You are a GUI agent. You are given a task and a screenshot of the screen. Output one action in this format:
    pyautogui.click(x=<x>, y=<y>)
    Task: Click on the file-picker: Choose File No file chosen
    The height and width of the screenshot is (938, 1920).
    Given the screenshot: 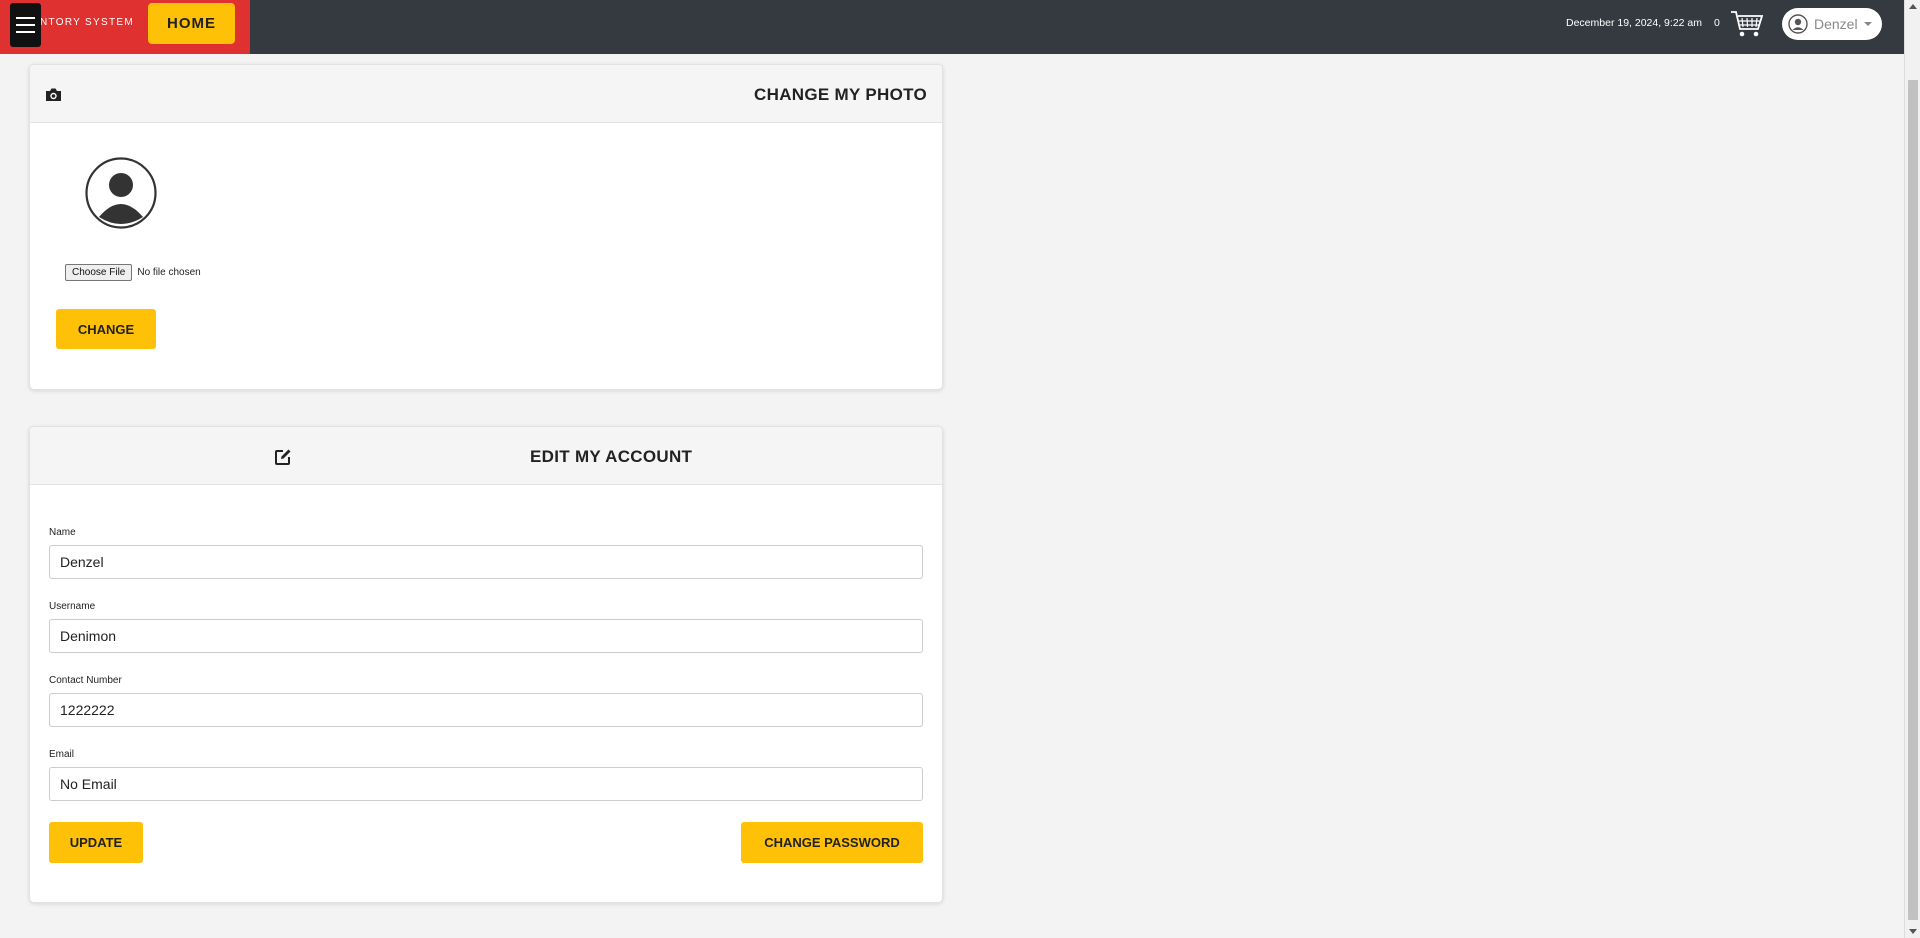 What is the action you would take?
    pyautogui.click(x=133, y=272)
    